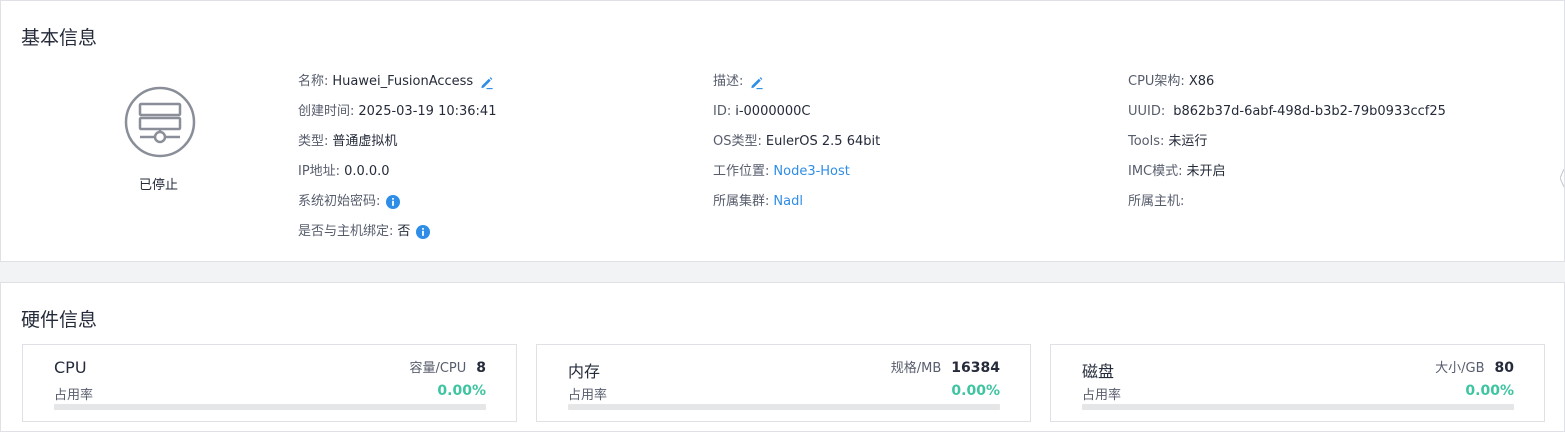 Image resolution: width=1565 pixels, height=432 pixels. What do you see at coordinates (741, 201) in the screenshot?
I see `cluster-label: 所属集群:` at bounding box center [741, 201].